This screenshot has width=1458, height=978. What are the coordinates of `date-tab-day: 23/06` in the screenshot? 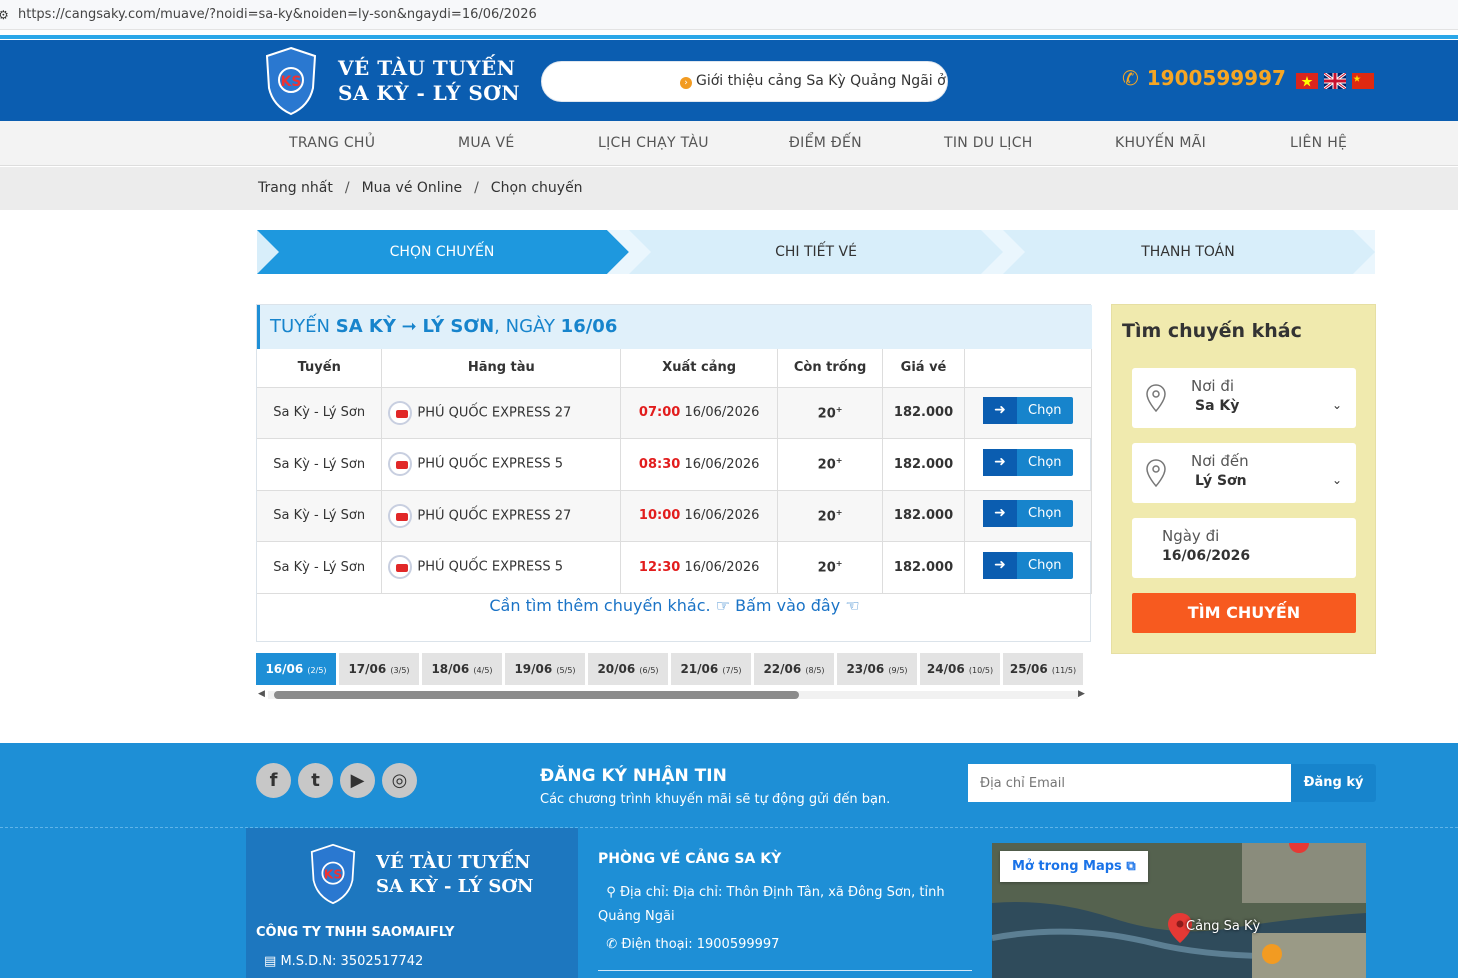 It's located at (865, 669).